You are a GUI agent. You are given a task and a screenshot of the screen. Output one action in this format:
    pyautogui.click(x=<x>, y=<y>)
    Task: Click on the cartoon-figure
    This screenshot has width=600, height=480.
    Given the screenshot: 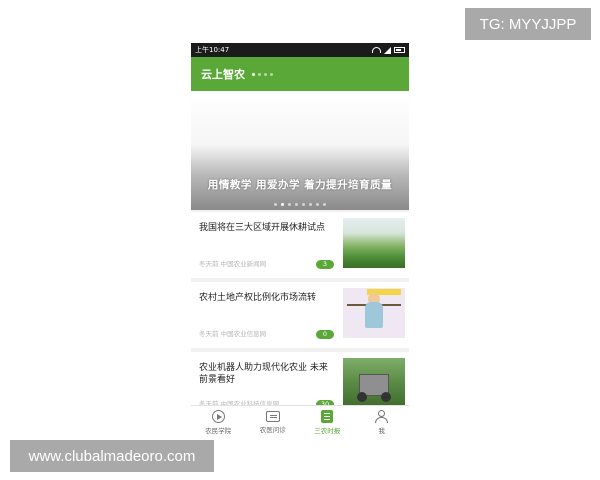 What is the action you would take?
    pyautogui.click(x=374, y=315)
    